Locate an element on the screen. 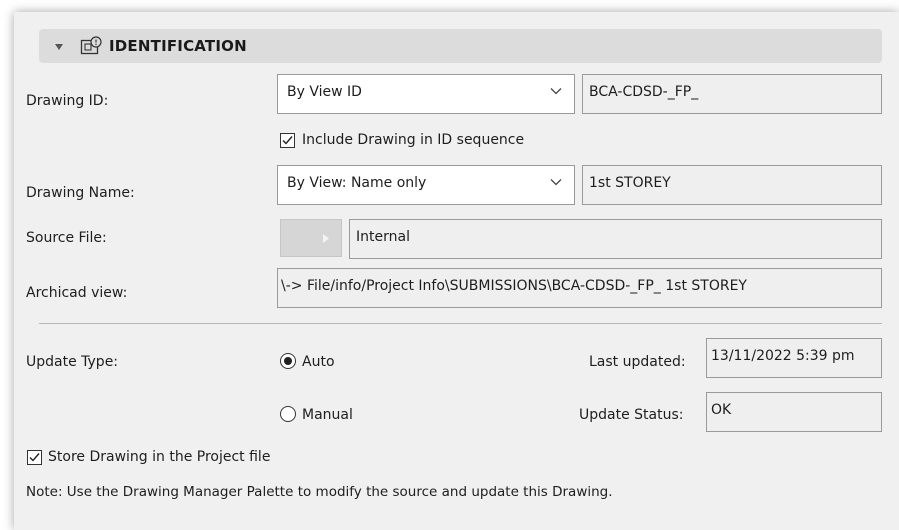 This screenshot has height=530, width=899. include-sequence-checkbox is located at coordinates (287, 140).